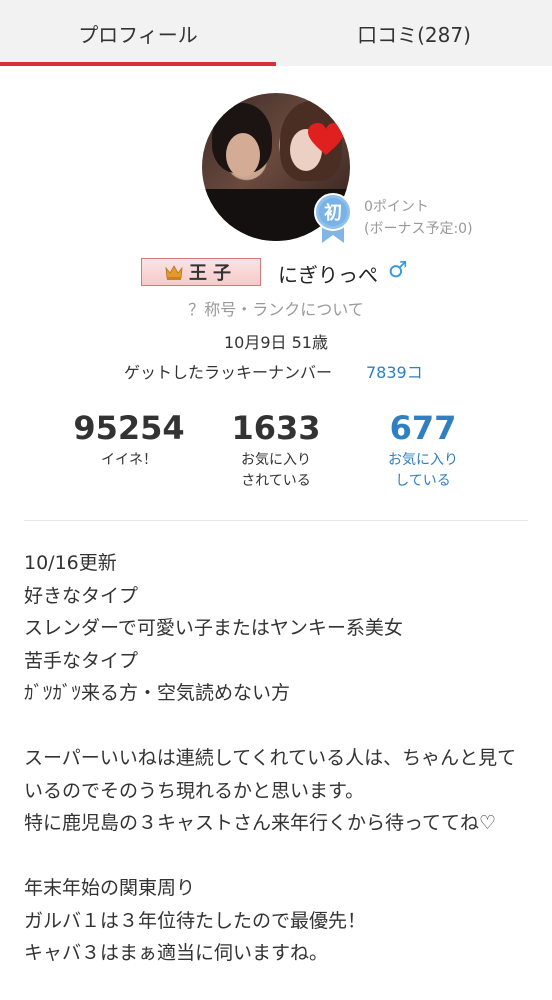  I want to click on tab-reviews: 口コミ(287), so click(414, 33).